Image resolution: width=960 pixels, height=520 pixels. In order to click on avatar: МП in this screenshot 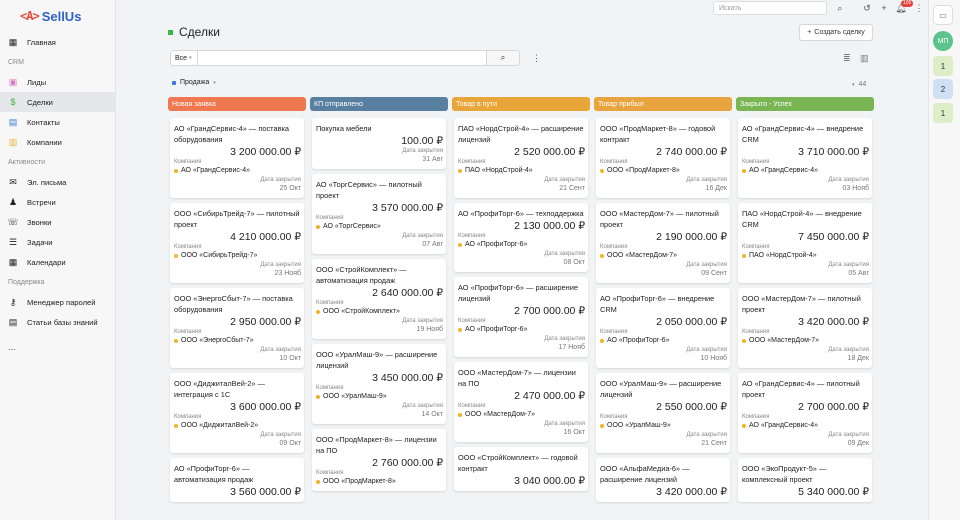, I will do `click(943, 41)`.